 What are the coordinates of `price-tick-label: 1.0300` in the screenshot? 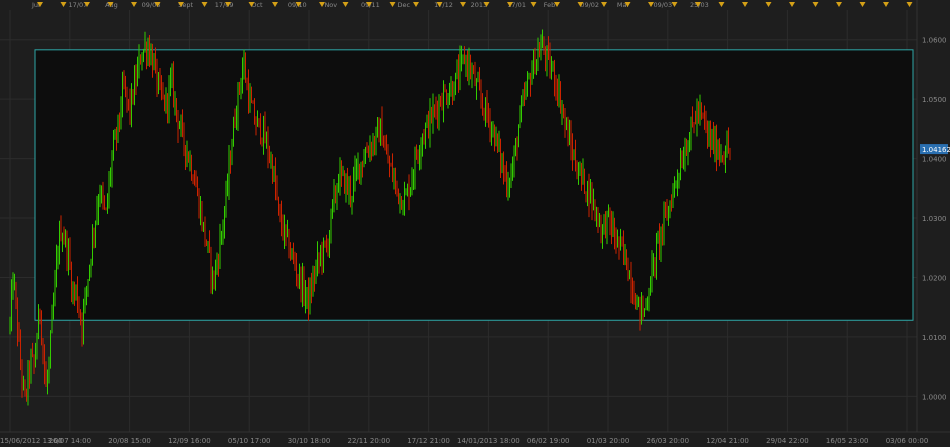 It's located at (934, 219).